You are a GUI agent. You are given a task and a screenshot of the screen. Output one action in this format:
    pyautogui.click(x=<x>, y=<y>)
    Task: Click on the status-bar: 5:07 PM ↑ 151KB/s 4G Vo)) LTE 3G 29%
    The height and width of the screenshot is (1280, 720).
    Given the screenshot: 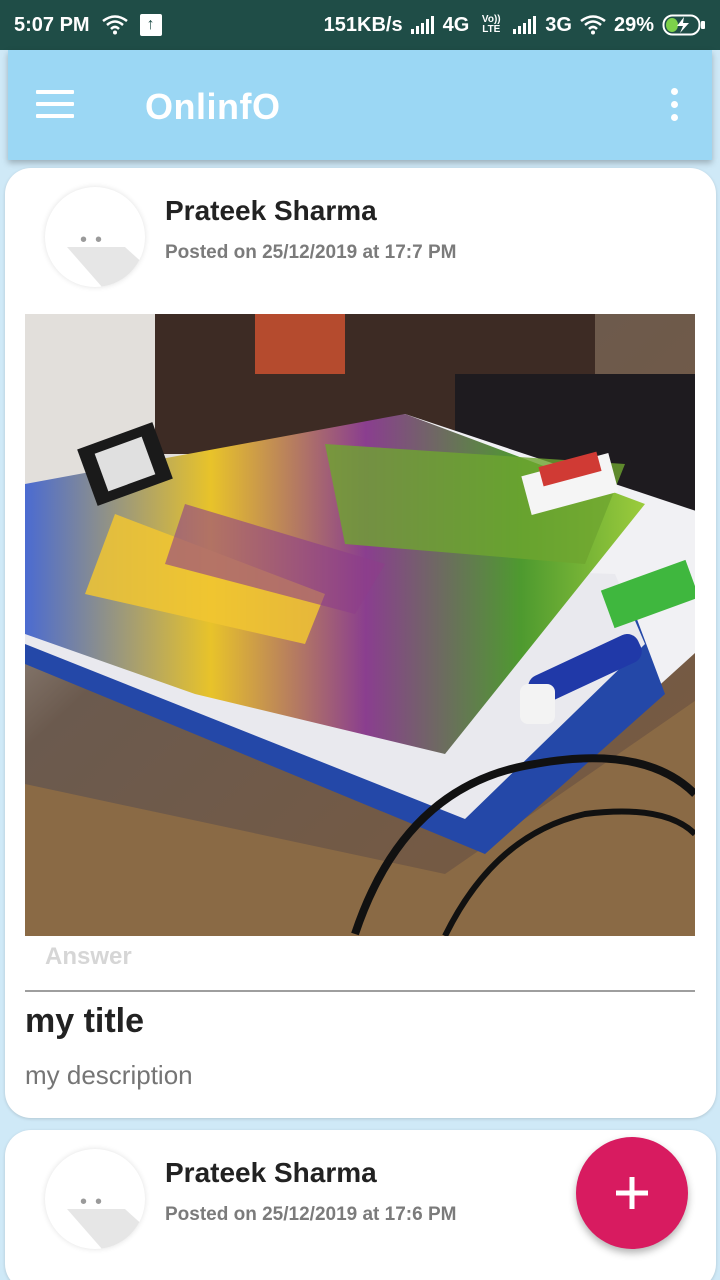 What is the action you would take?
    pyautogui.click(x=360, y=25)
    